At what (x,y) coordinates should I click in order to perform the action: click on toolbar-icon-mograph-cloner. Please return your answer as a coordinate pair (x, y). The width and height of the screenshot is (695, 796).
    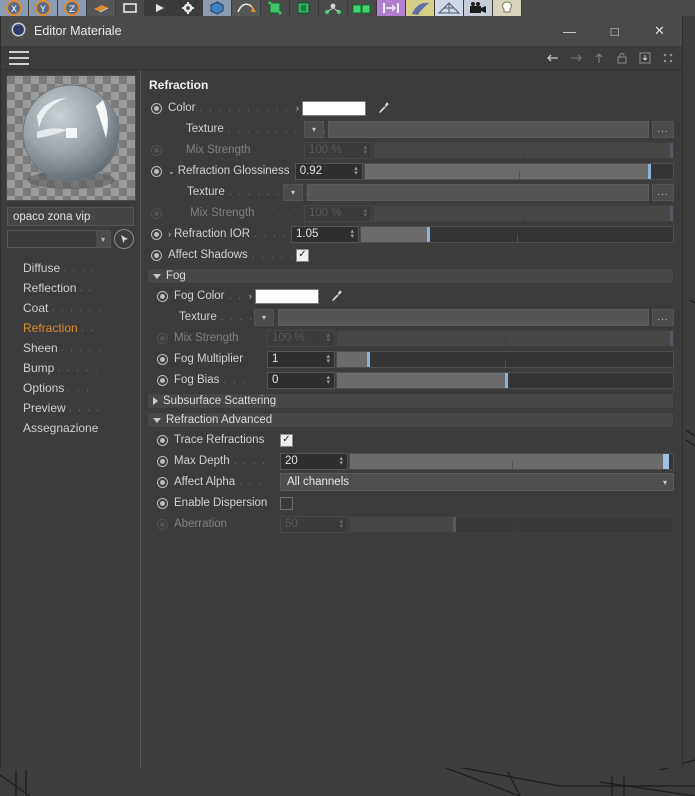
    Looking at the image, I should click on (362, 8).